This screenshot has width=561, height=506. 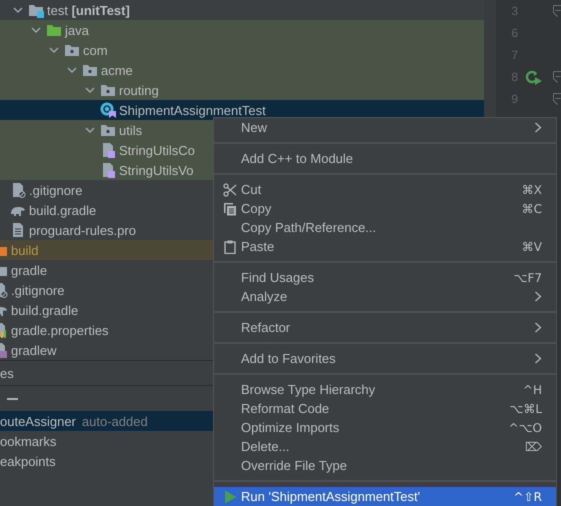 I want to click on panel-title: es, so click(x=7, y=373).